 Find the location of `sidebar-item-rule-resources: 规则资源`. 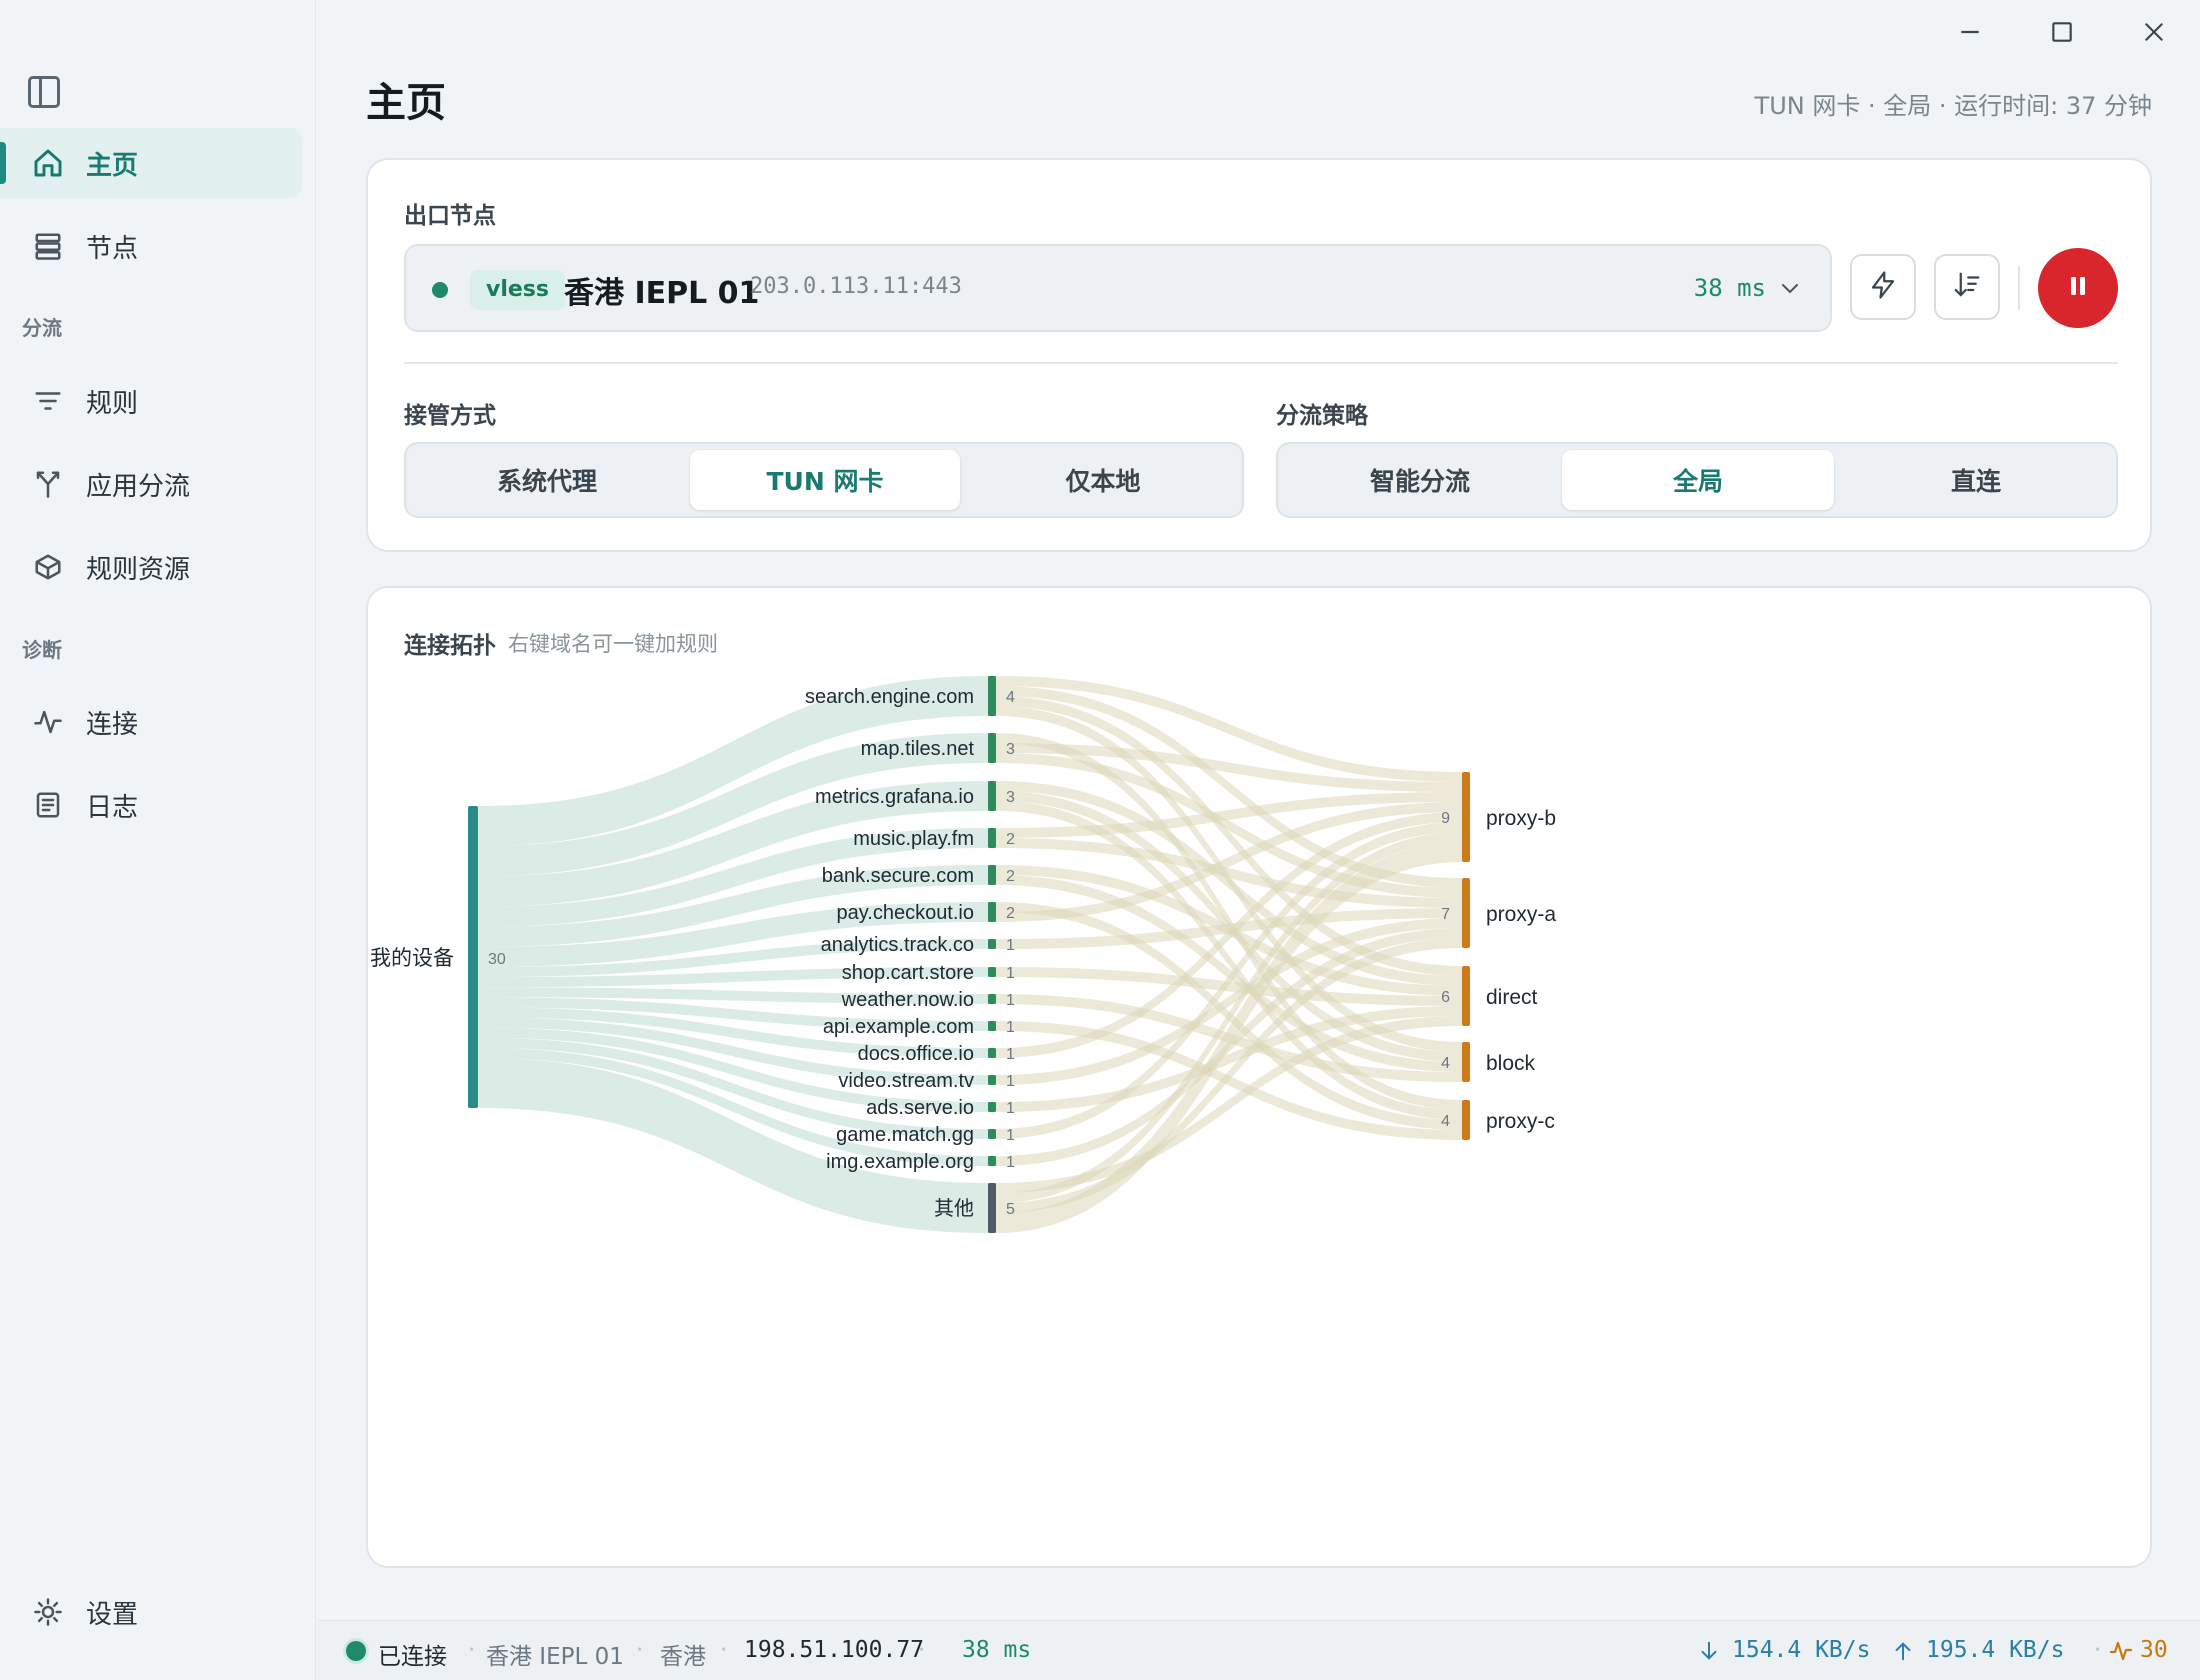

sidebar-item-rule-resources: 规则资源 is located at coordinates (151, 567).